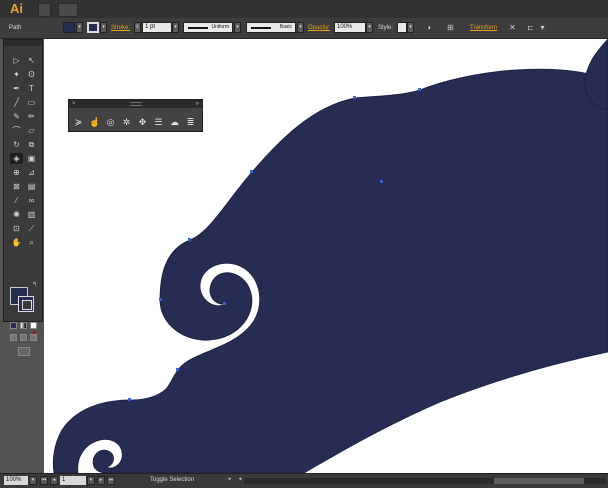 Image resolution: width=608 pixels, height=488 pixels. What do you see at coordinates (230, 480) in the screenshot?
I see `status-menu-icon: ▸` at bounding box center [230, 480].